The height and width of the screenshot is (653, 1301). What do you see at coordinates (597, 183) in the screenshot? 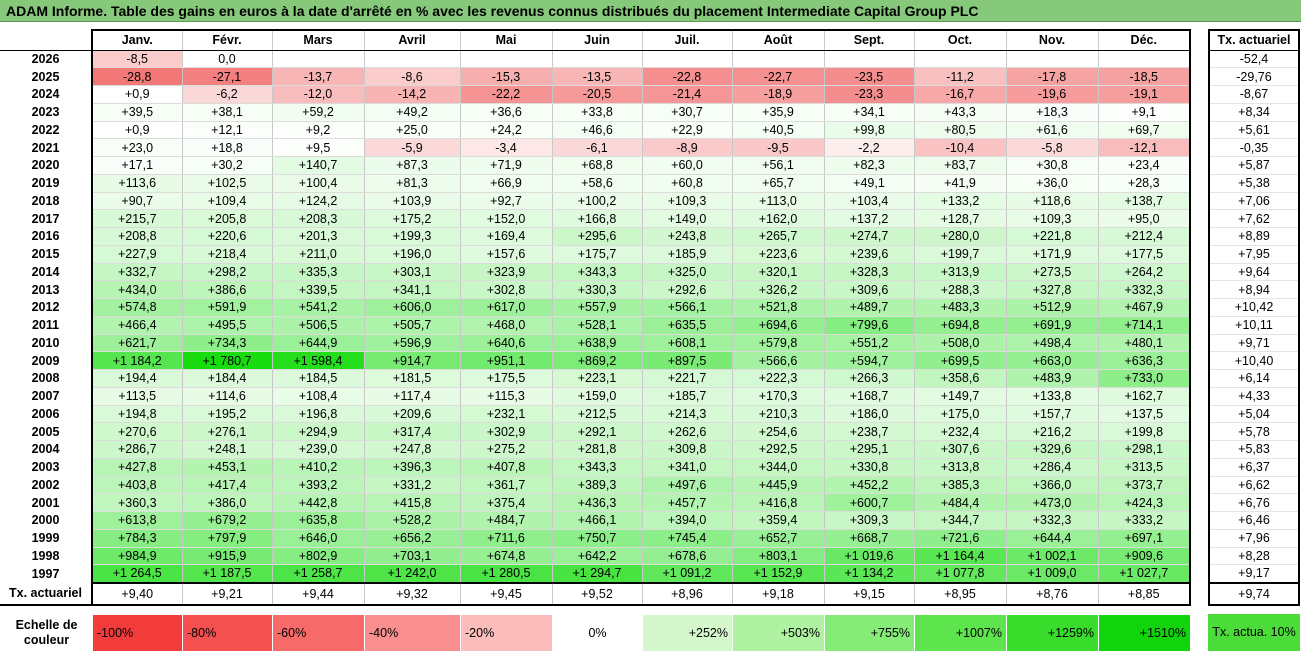
I see `gain-cell: +58,6` at bounding box center [597, 183].